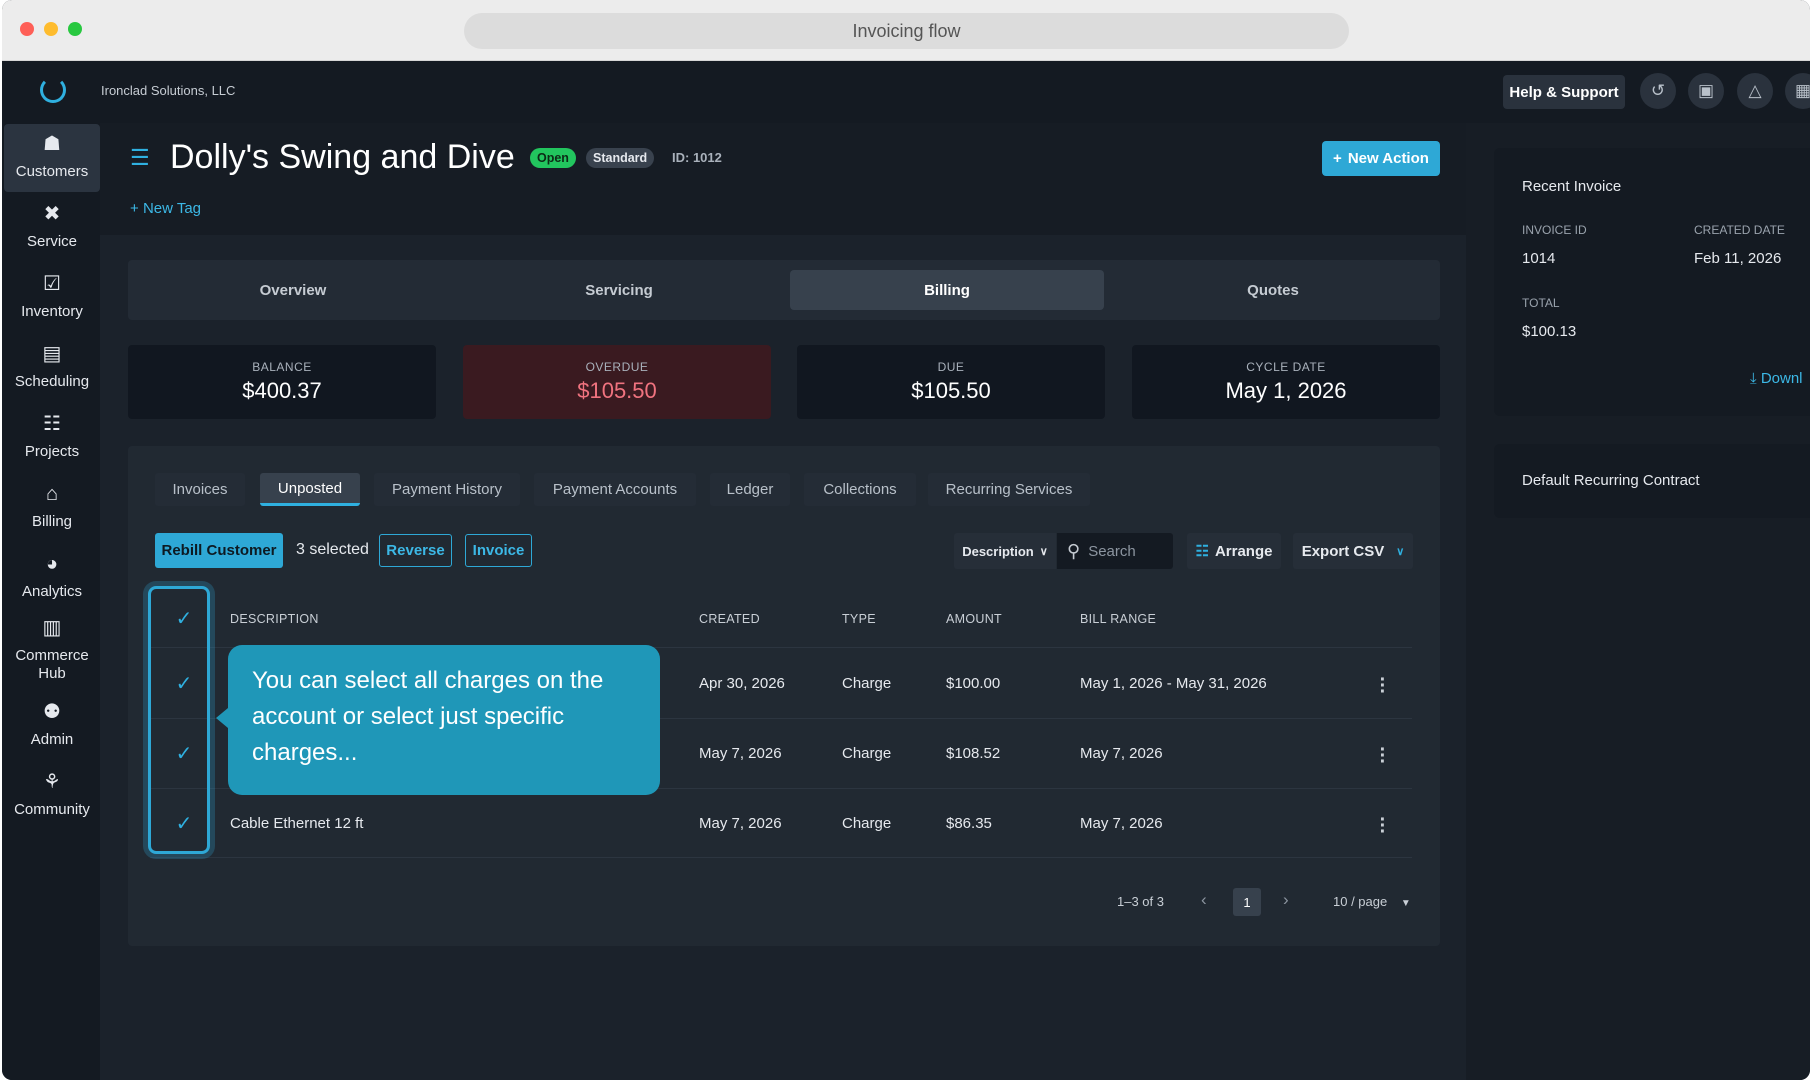  What do you see at coordinates (553, 158) in the screenshot?
I see `status-badge: Open` at bounding box center [553, 158].